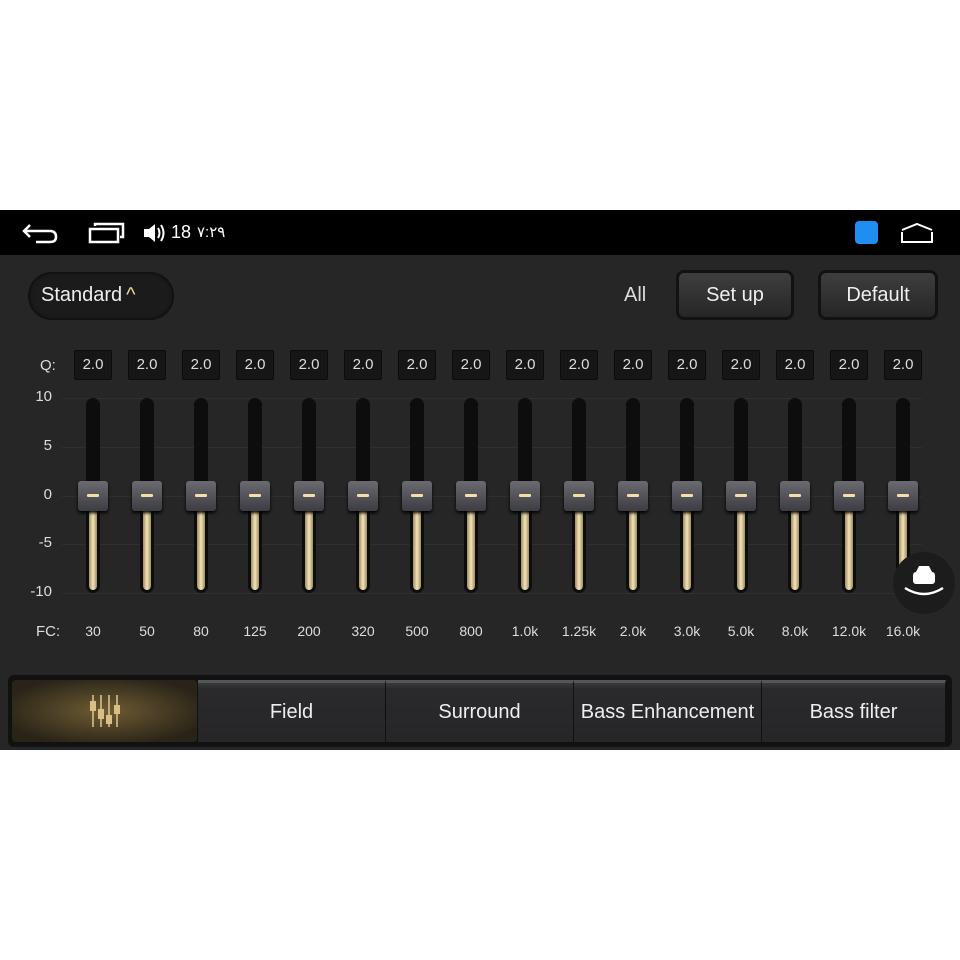 The height and width of the screenshot is (960, 960). I want to click on fc-label: 80, so click(201, 631).